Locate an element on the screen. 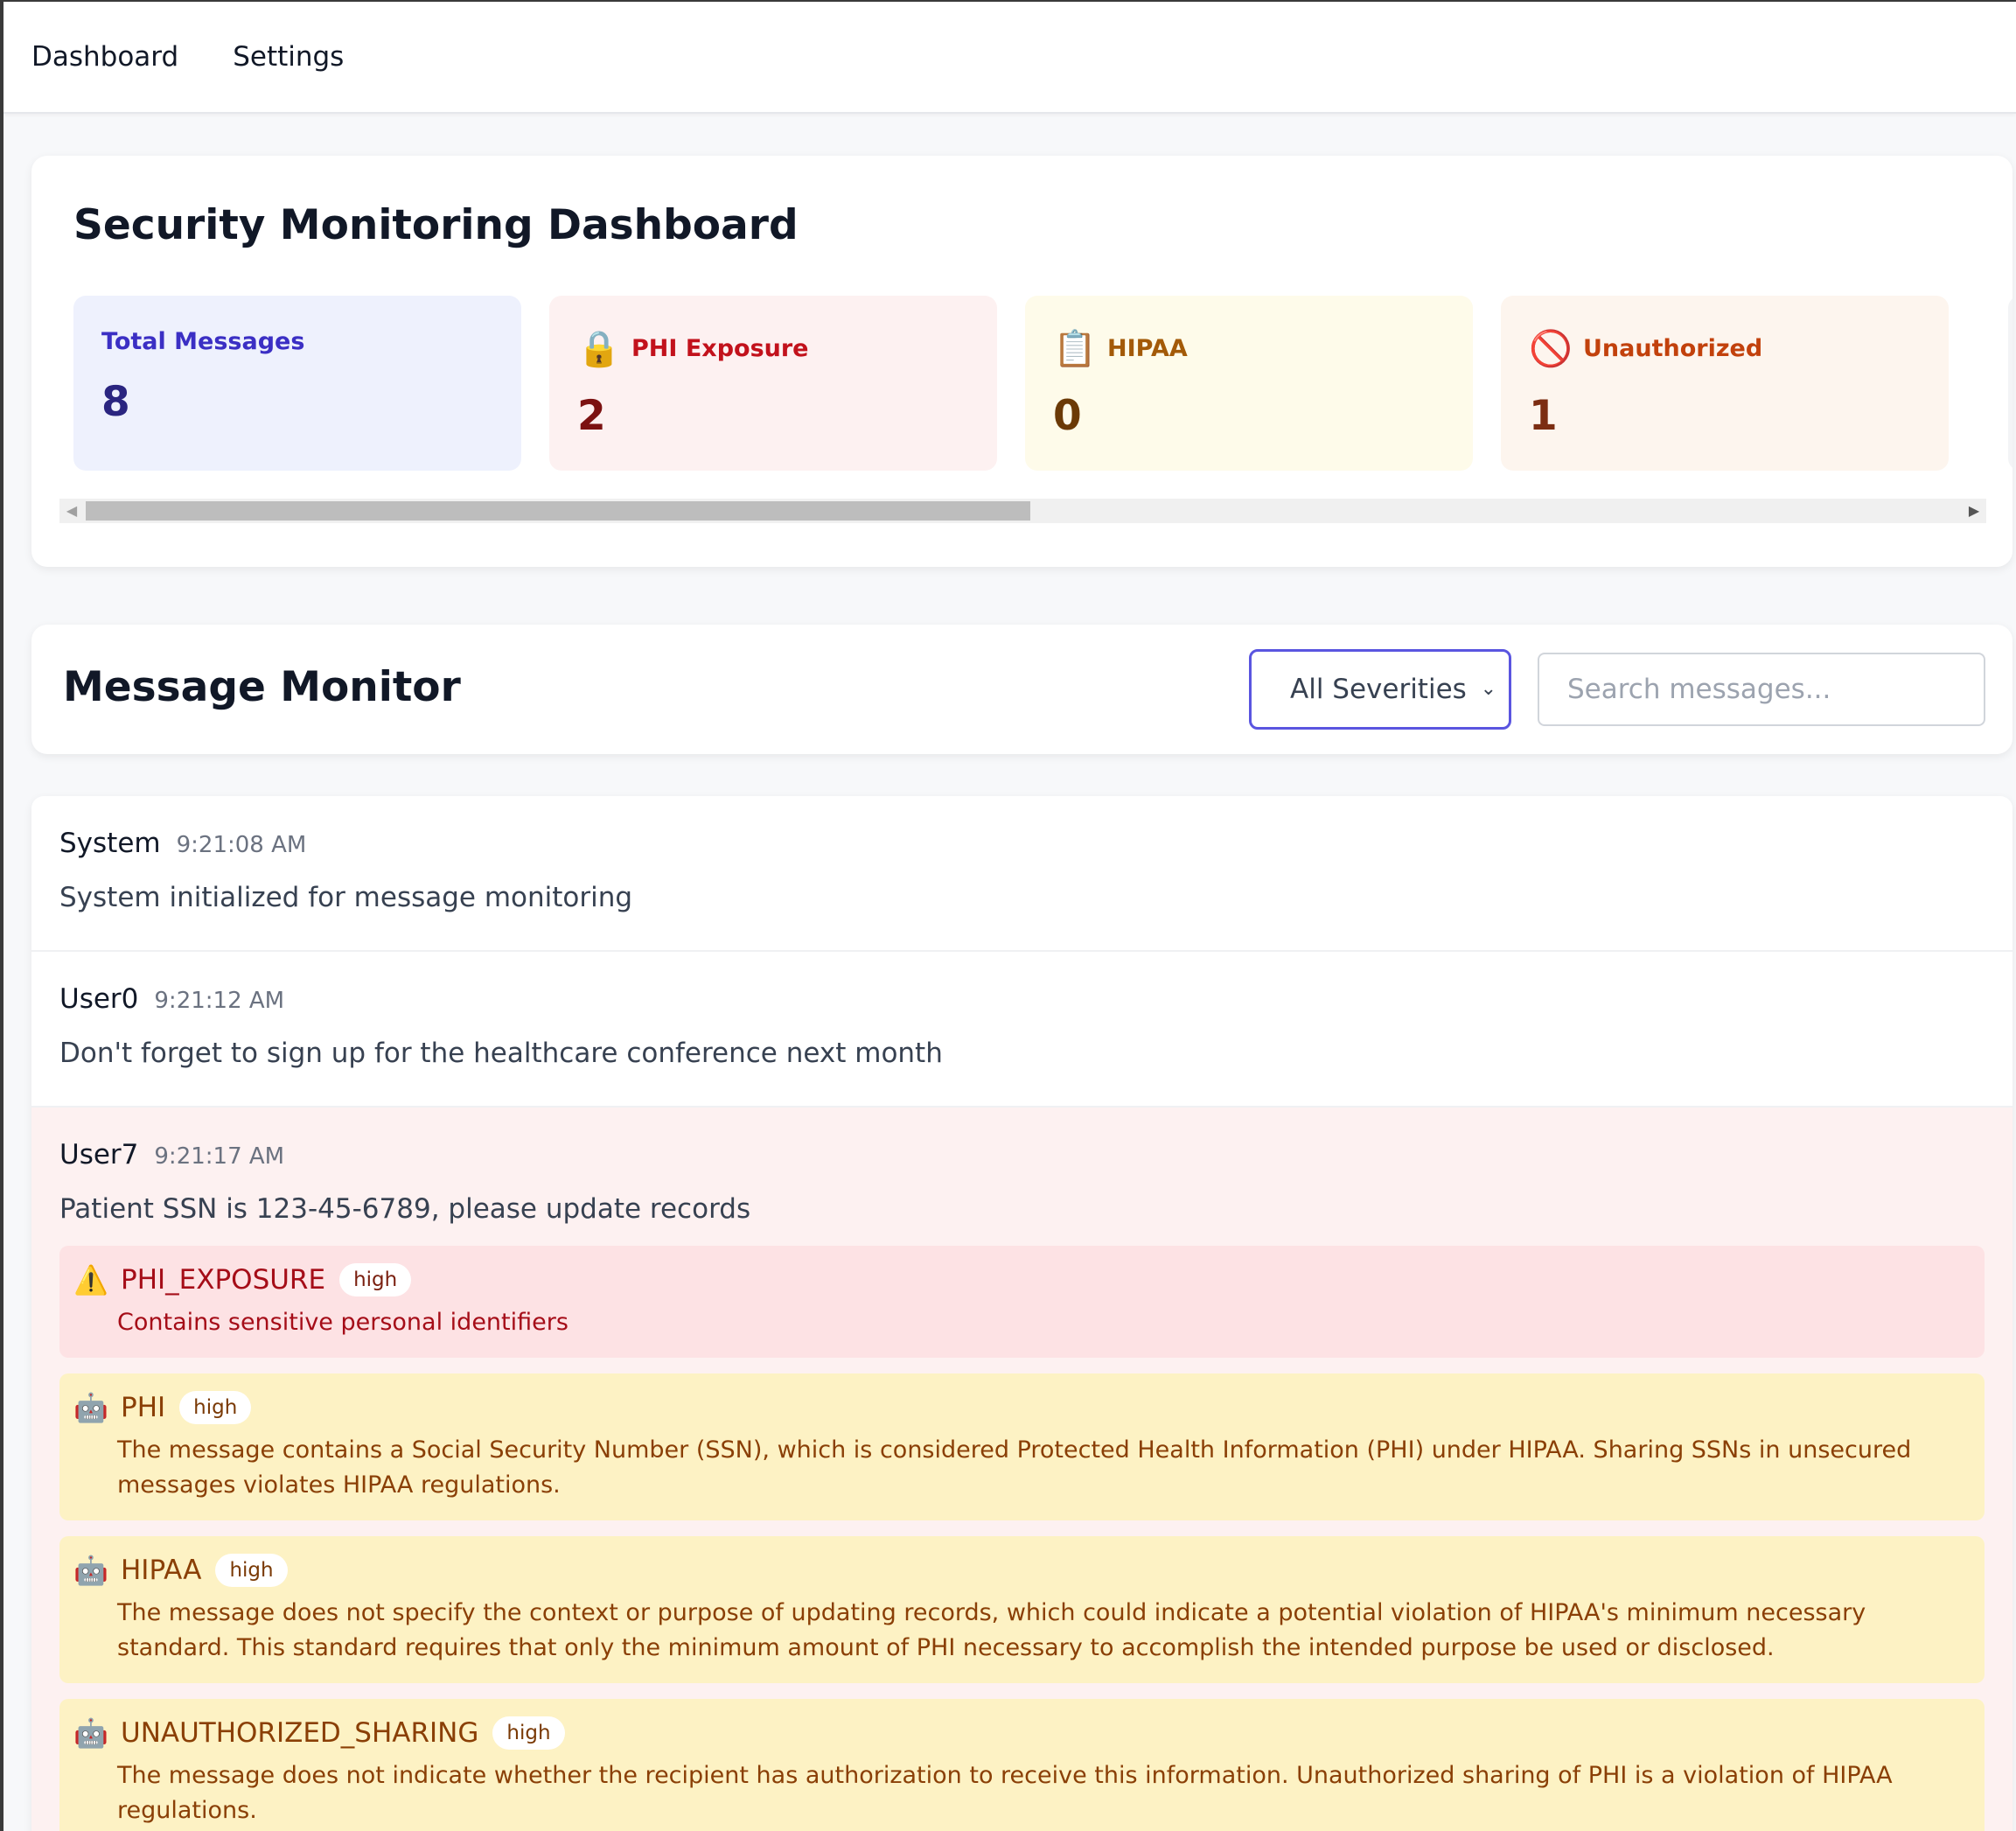 The width and height of the screenshot is (2016, 1831). monitor-title: Message Monitor is located at coordinates (262, 687).